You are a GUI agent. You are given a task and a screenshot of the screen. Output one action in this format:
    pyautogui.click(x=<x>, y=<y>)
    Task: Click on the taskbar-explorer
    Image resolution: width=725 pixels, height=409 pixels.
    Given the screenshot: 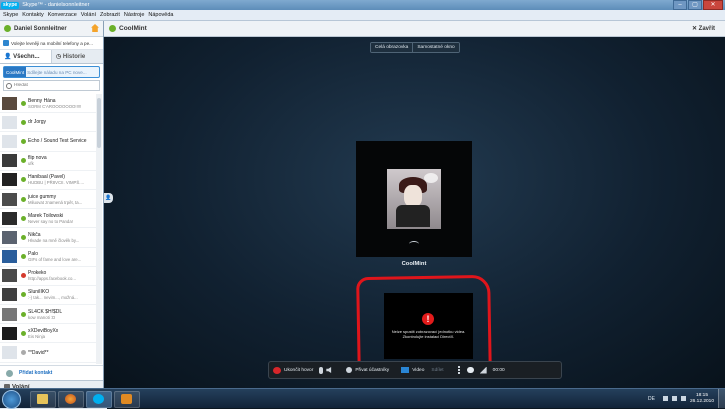 What is the action you would take?
    pyautogui.click(x=43, y=399)
    